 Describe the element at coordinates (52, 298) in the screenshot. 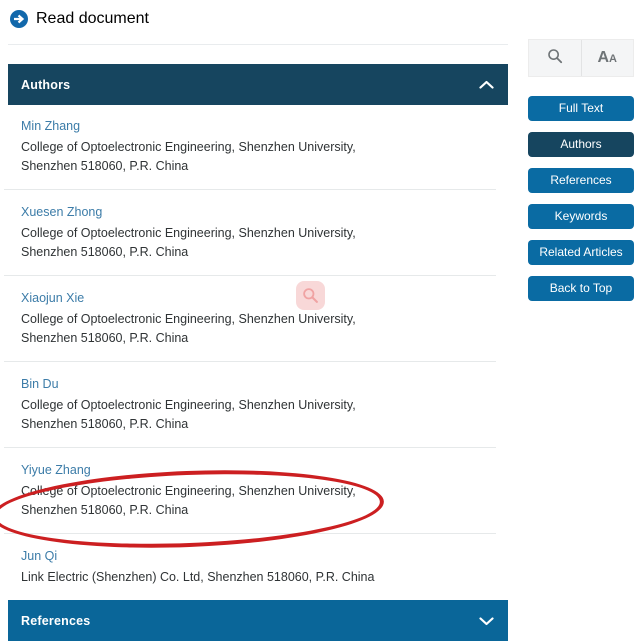

I see `author-name-link: Xiaojun Xie` at that location.